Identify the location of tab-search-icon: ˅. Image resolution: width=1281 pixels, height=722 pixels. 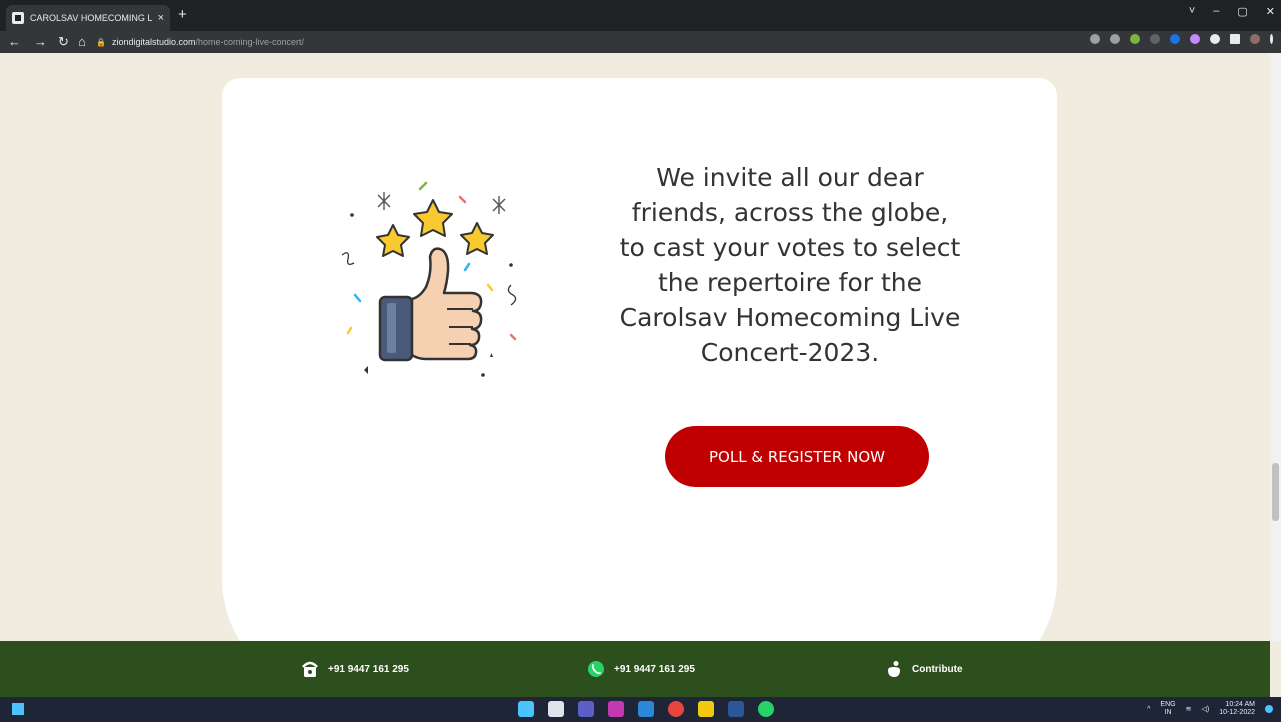
(1192, 11).